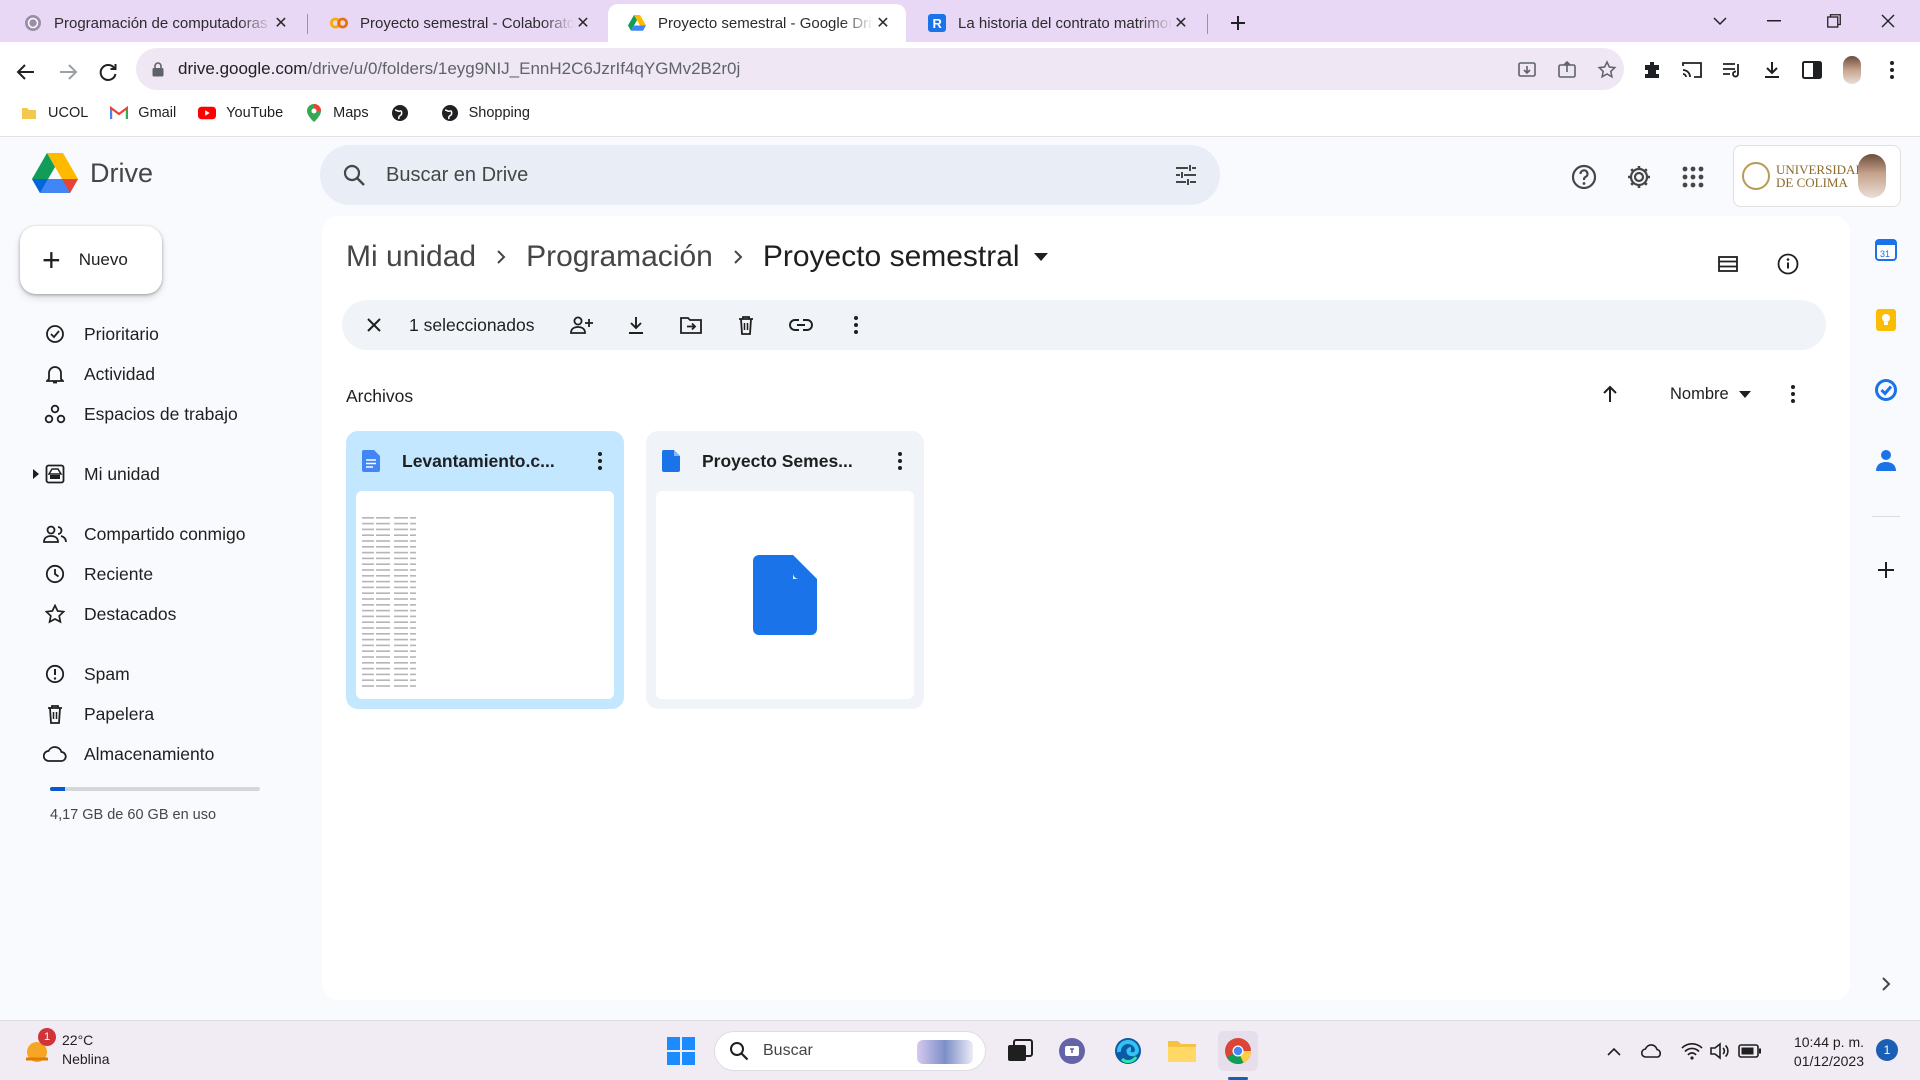 Image resolution: width=1920 pixels, height=1080 pixels. What do you see at coordinates (1732, 70) in the screenshot?
I see `media-playlist-icon` at bounding box center [1732, 70].